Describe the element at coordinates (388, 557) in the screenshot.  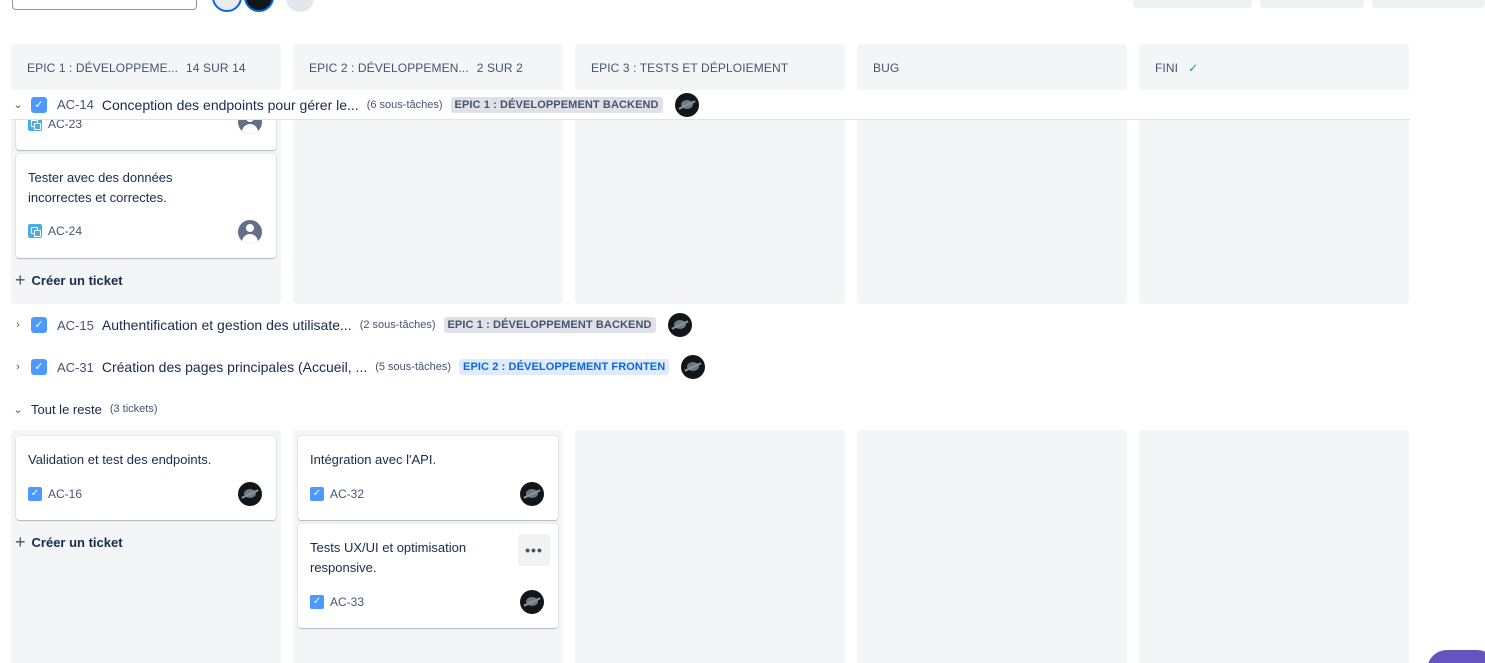
I see `issue-summary: Tests UX/UI et optimisation responsive.` at that location.